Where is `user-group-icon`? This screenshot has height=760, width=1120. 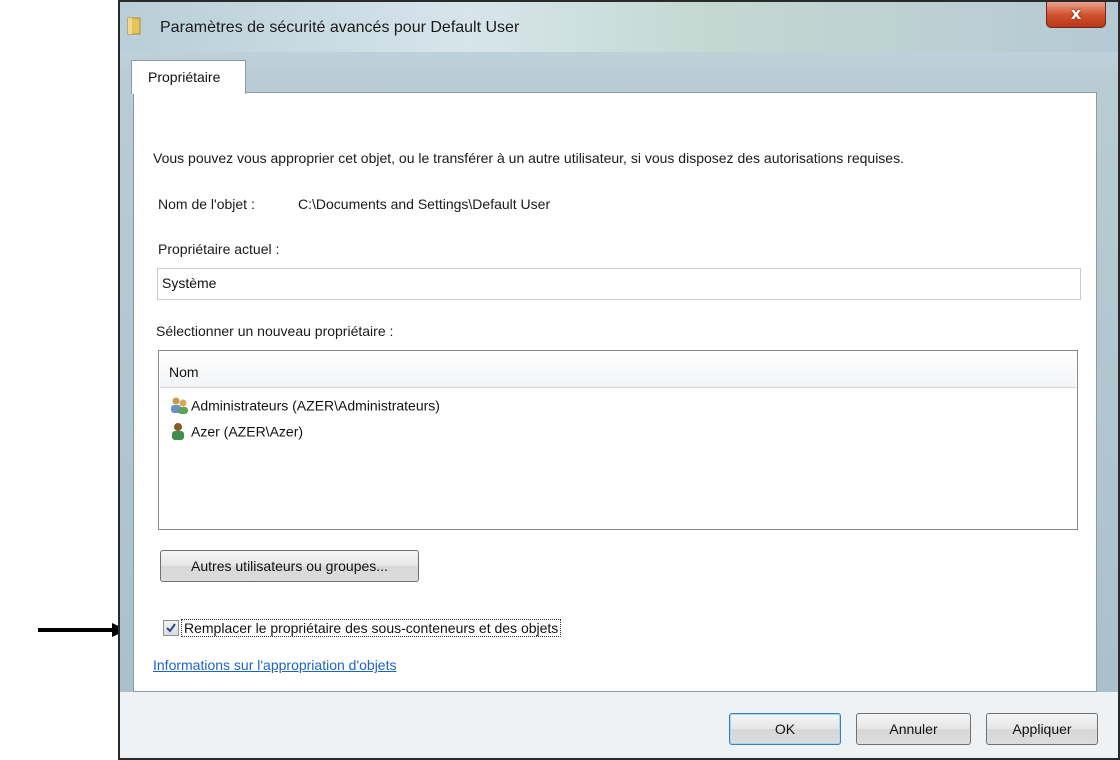 user-group-icon is located at coordinates (179, 406).